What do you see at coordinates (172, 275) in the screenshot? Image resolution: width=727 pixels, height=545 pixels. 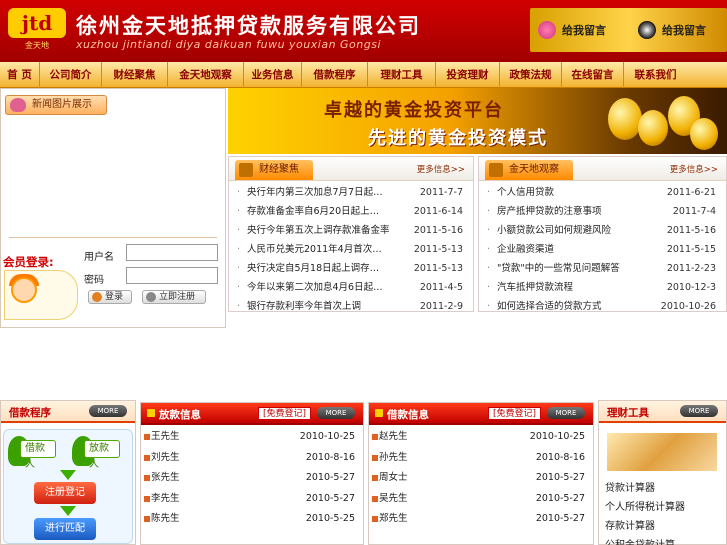 I see `password-input` at bounding box center [172, 275].